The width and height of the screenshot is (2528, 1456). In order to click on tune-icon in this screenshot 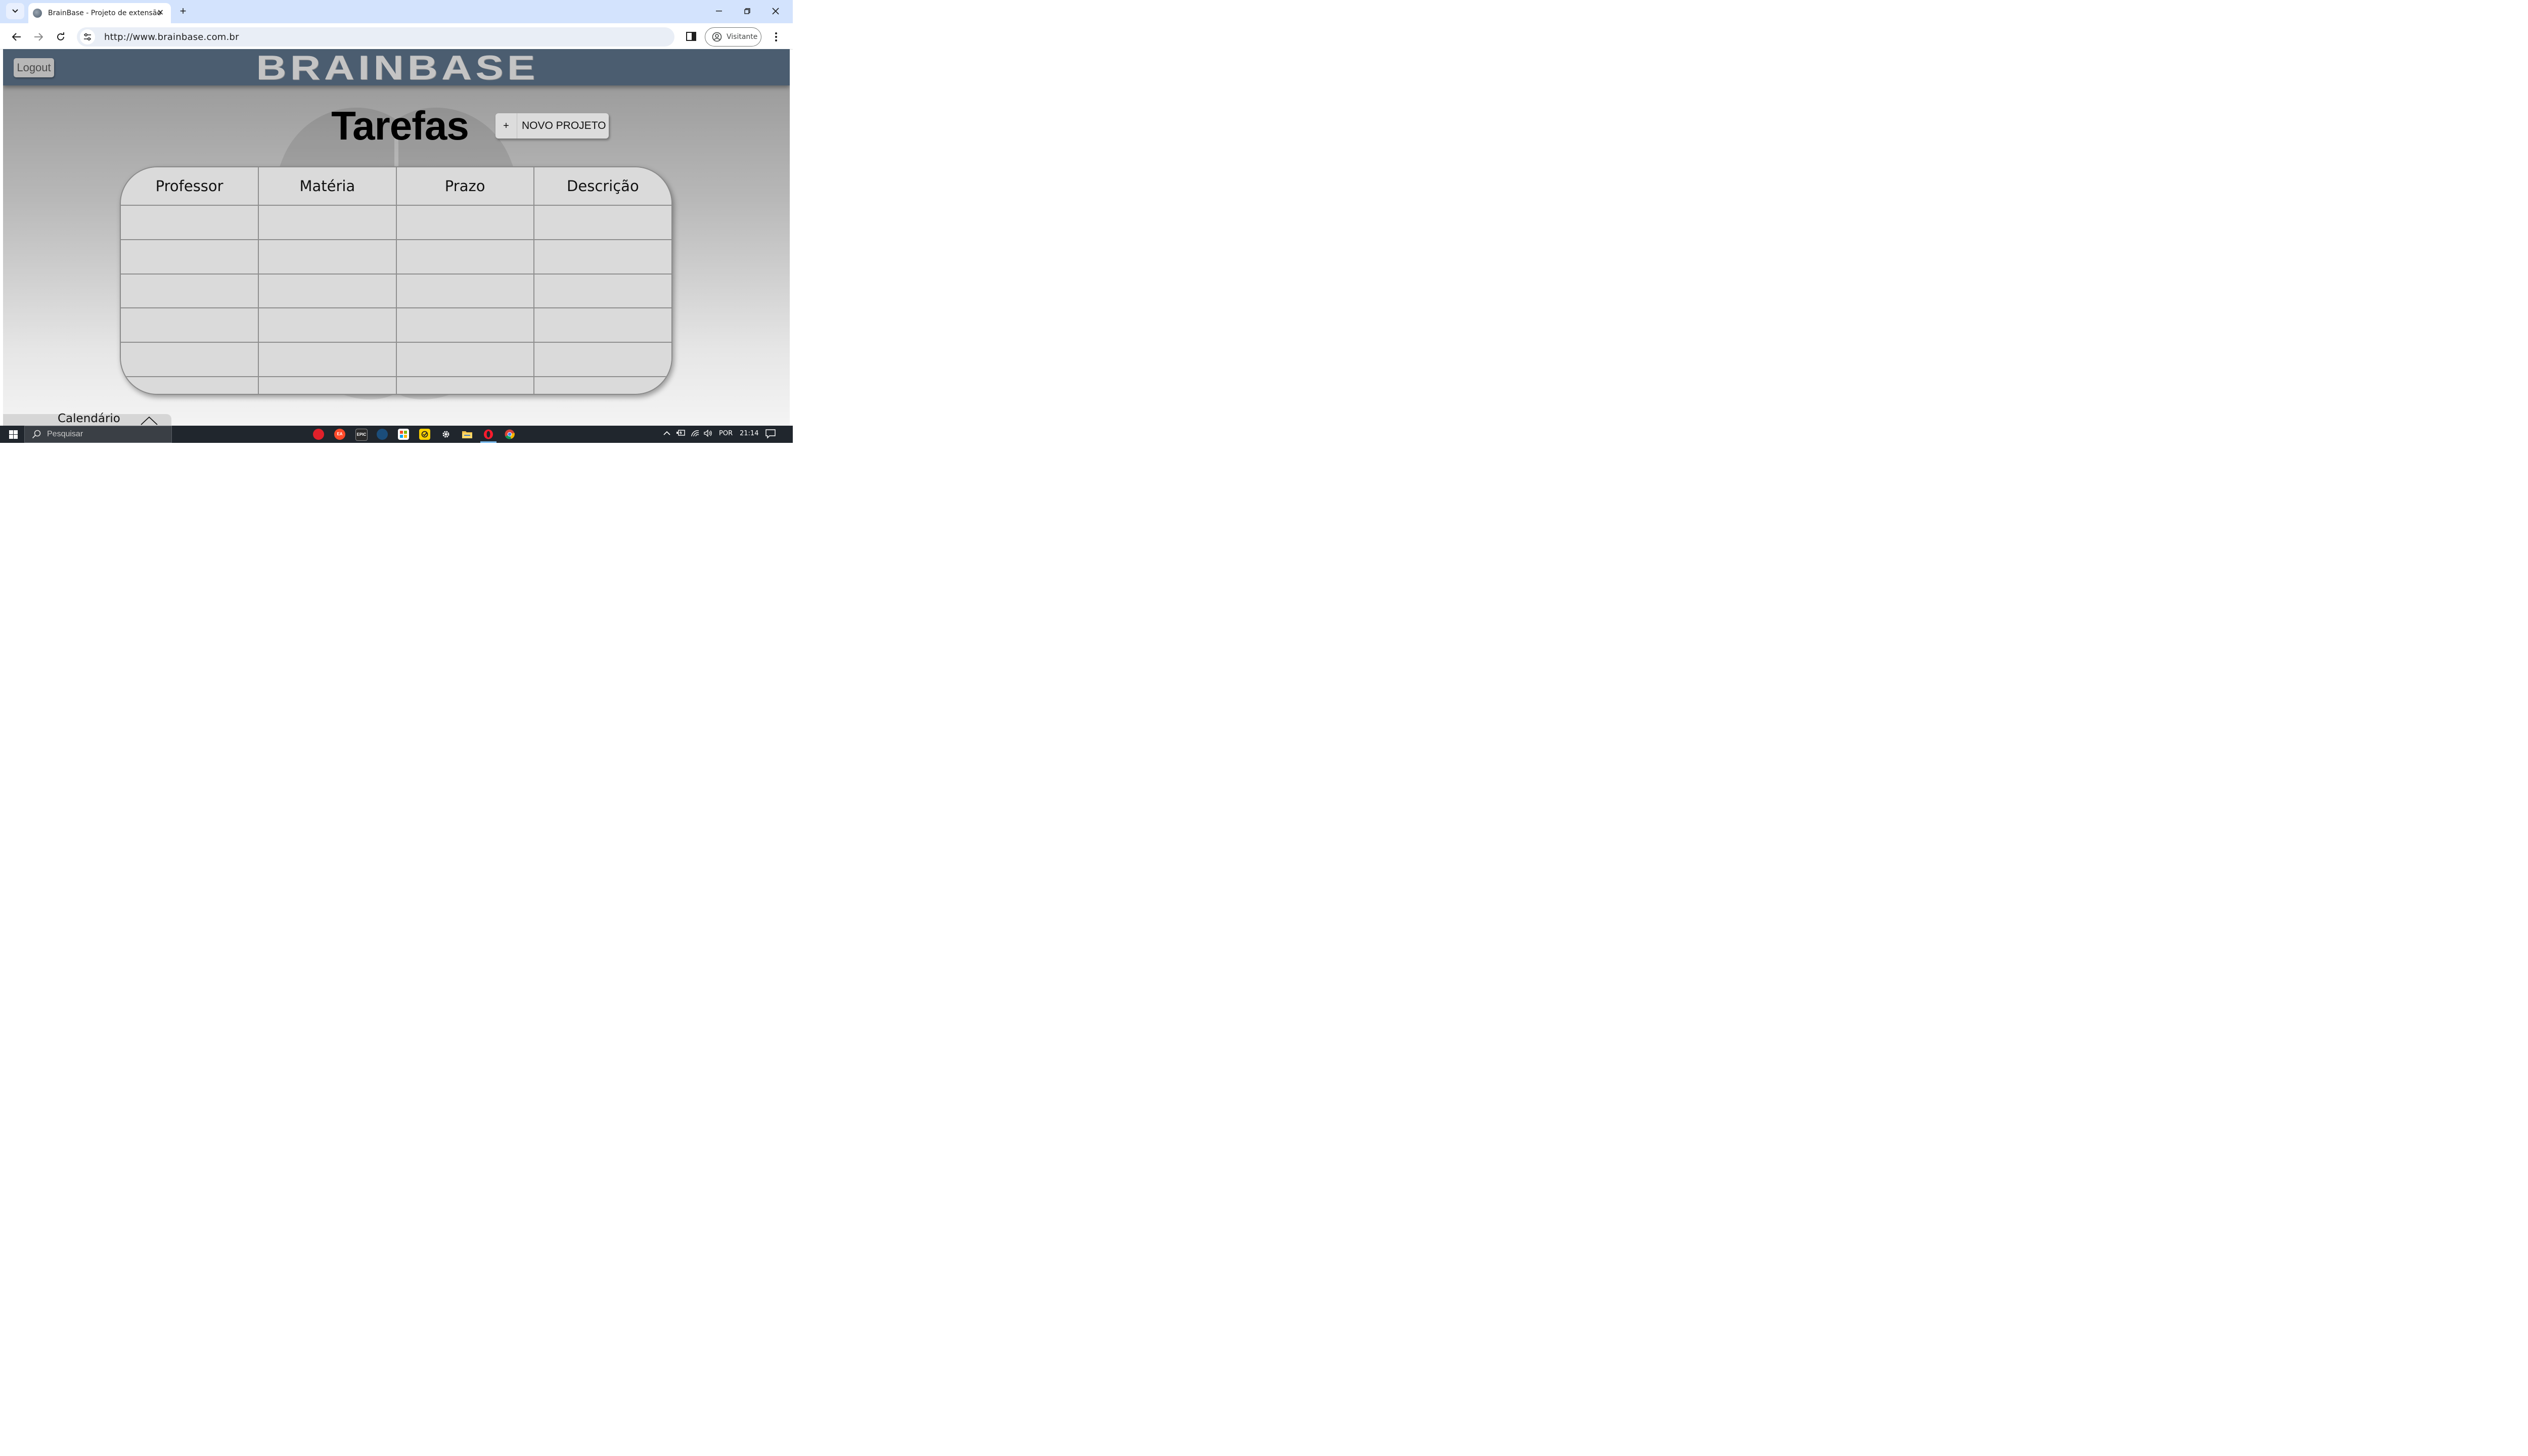, I will do `click(88, 36)`.